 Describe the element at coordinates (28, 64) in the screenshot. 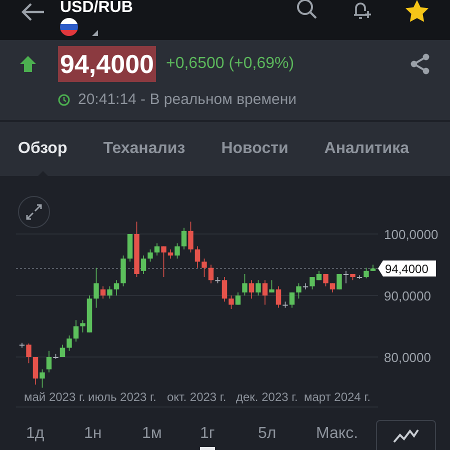

I see `up-arrow-icon` at that location.